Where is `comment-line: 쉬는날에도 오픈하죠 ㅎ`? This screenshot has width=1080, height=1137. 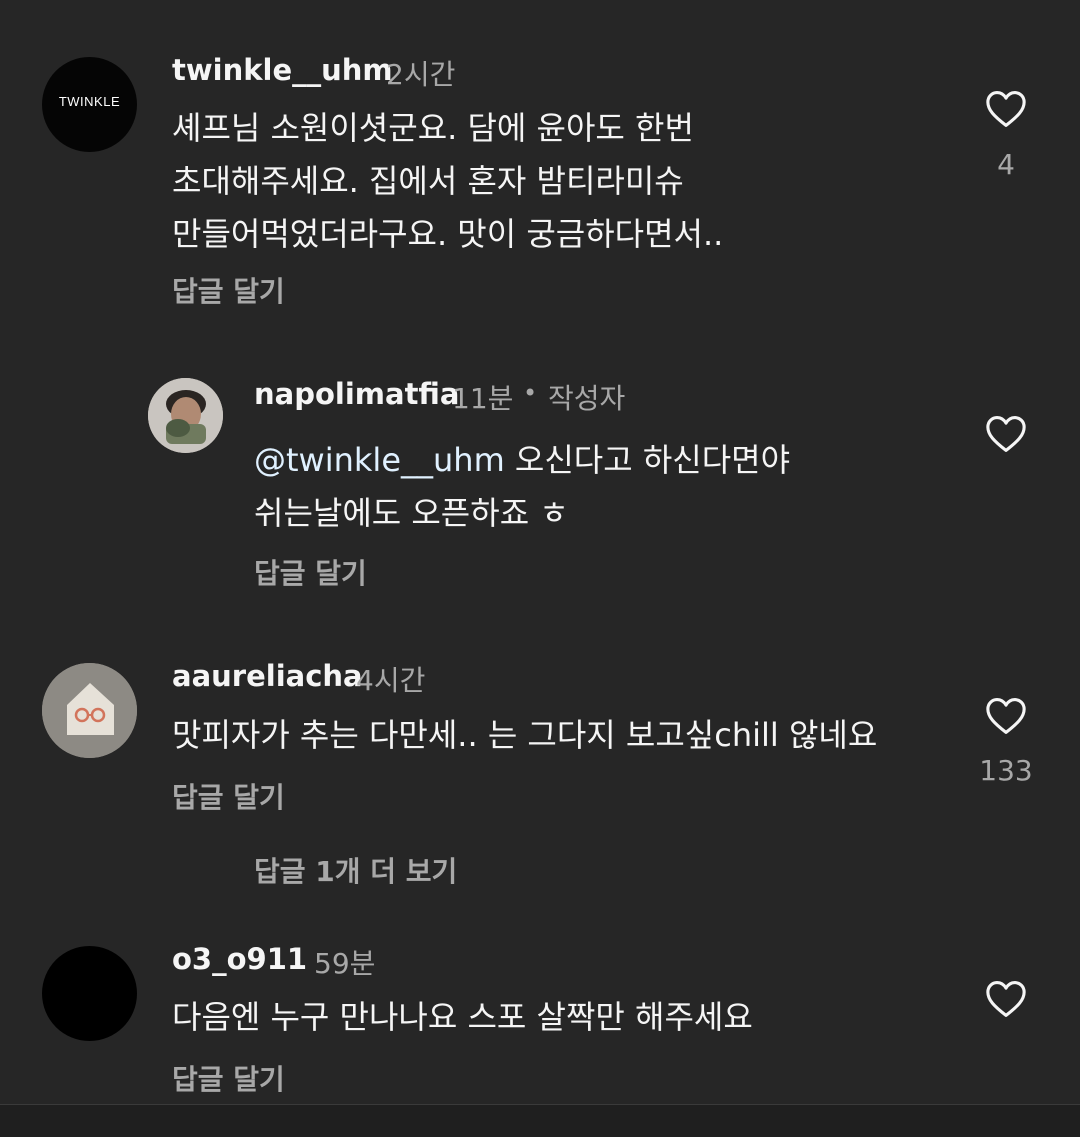
comment-line: 쉬는날에도 오픈하죠 ㅎ is located at coordinates (411, 513).